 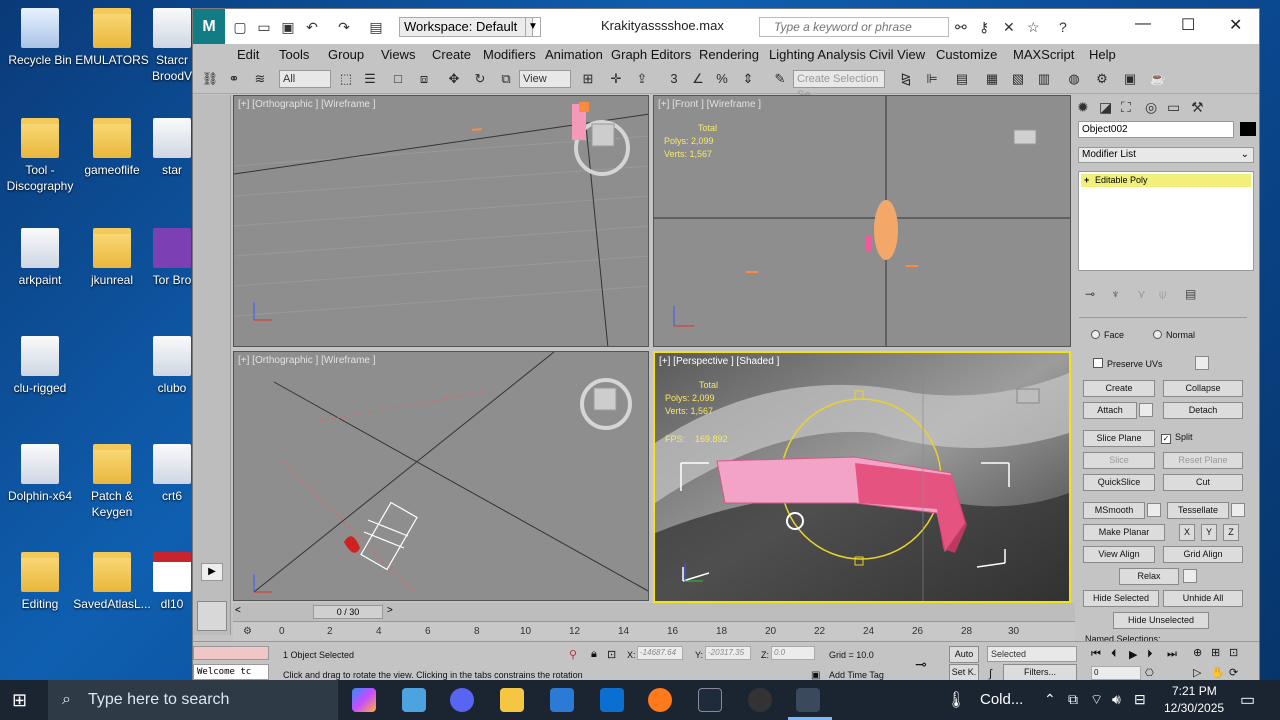 I want to click on view-align-button: View Align, so click(x=1119, y=554).